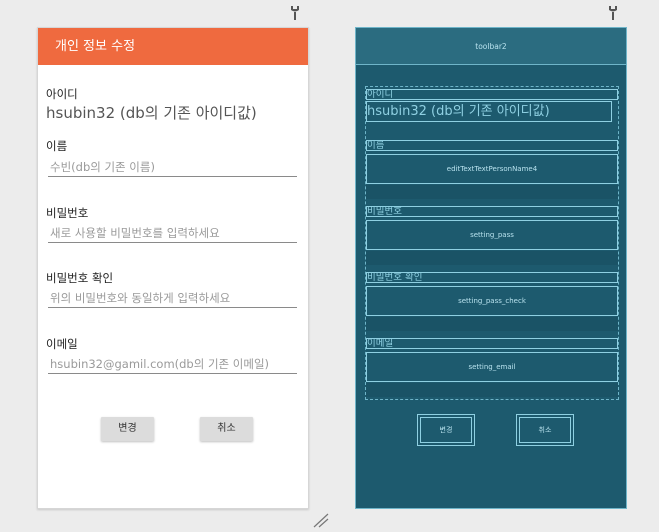  Describe the element at coordinates (226, 429) in the screenshot. I see `cancel-button: 취소` at that location.